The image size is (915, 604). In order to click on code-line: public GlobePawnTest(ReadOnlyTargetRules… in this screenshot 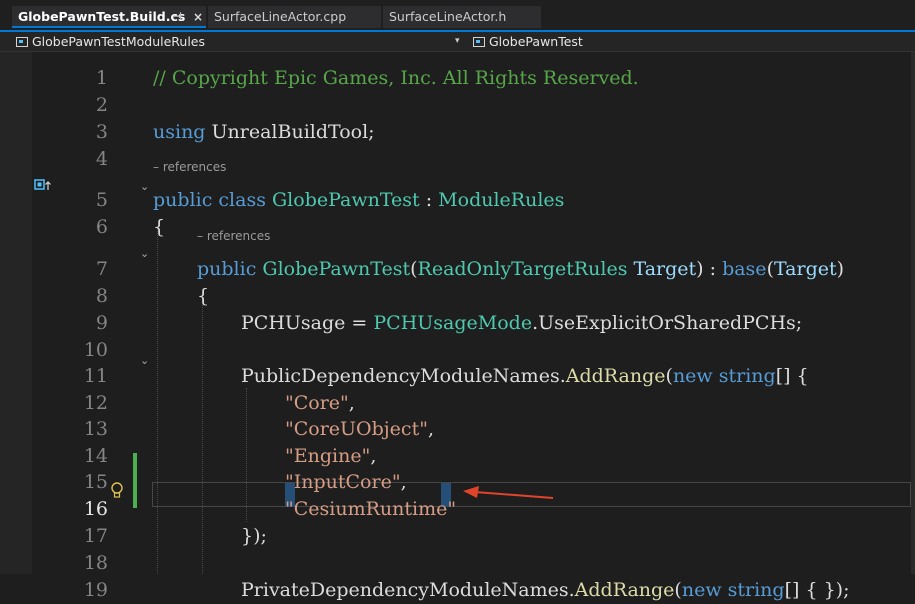, I will do `click(520, 269)`.